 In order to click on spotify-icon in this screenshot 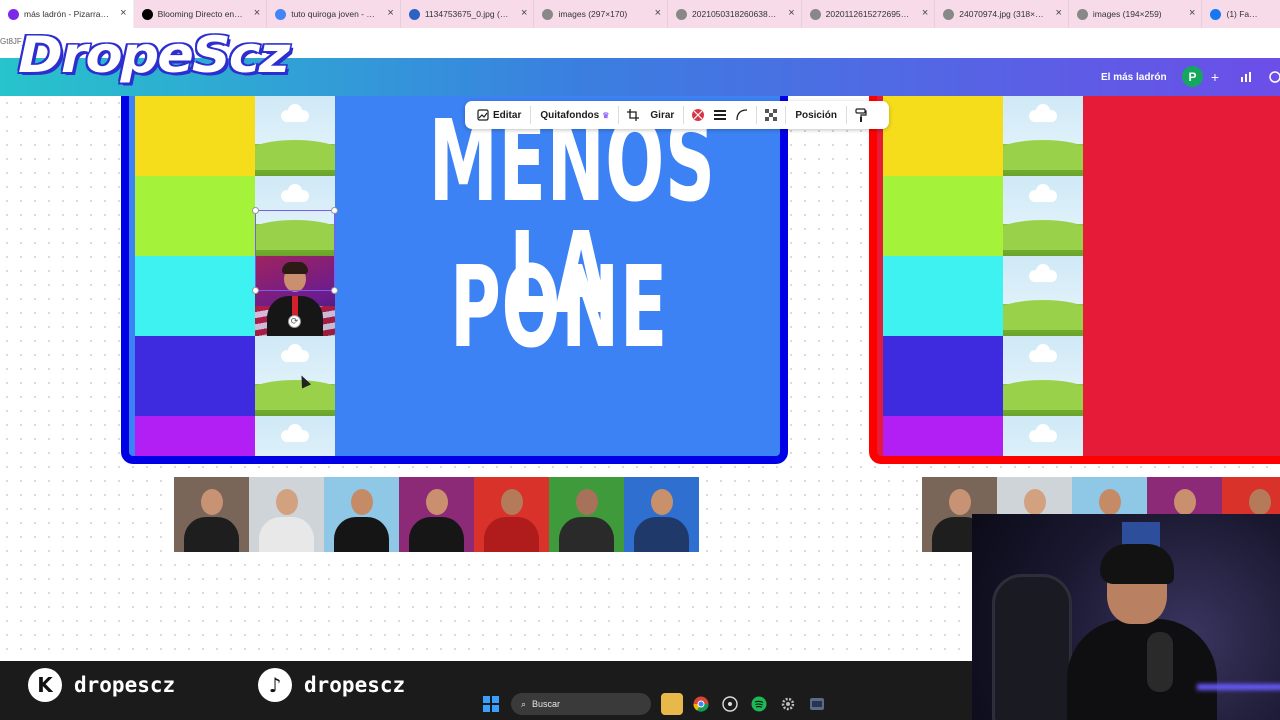, I will do `click(759, 704)`.